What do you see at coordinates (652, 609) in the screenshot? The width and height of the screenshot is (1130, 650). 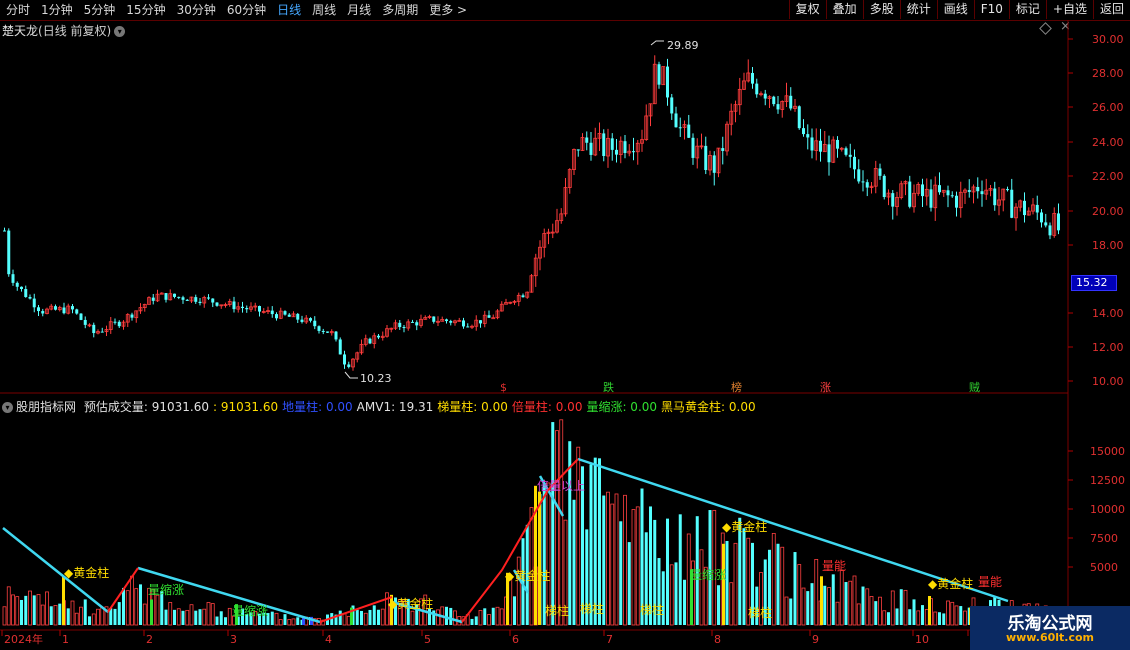 I see `volume-annotation: 梯柱` at bounding box center [652, 609].